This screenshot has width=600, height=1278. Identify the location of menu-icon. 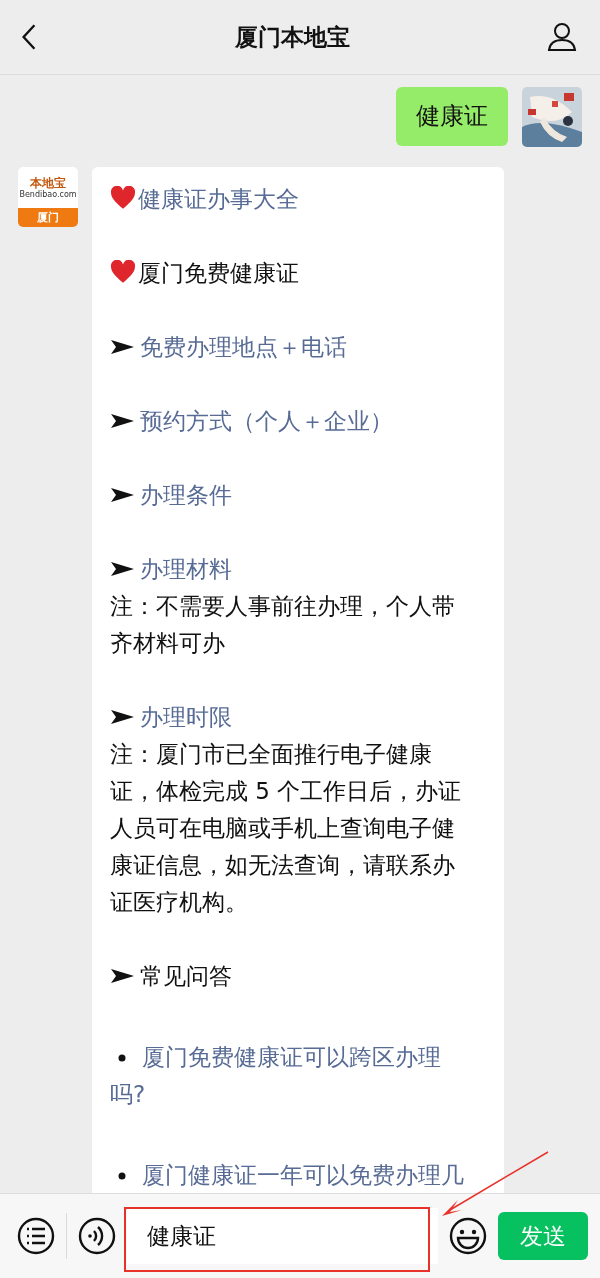
(36, 1236).